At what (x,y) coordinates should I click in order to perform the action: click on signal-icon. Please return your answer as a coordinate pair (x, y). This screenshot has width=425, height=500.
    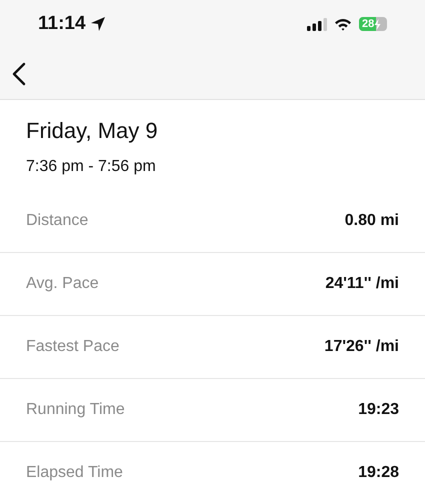
    Looking at the image, I should click on (317, 24).